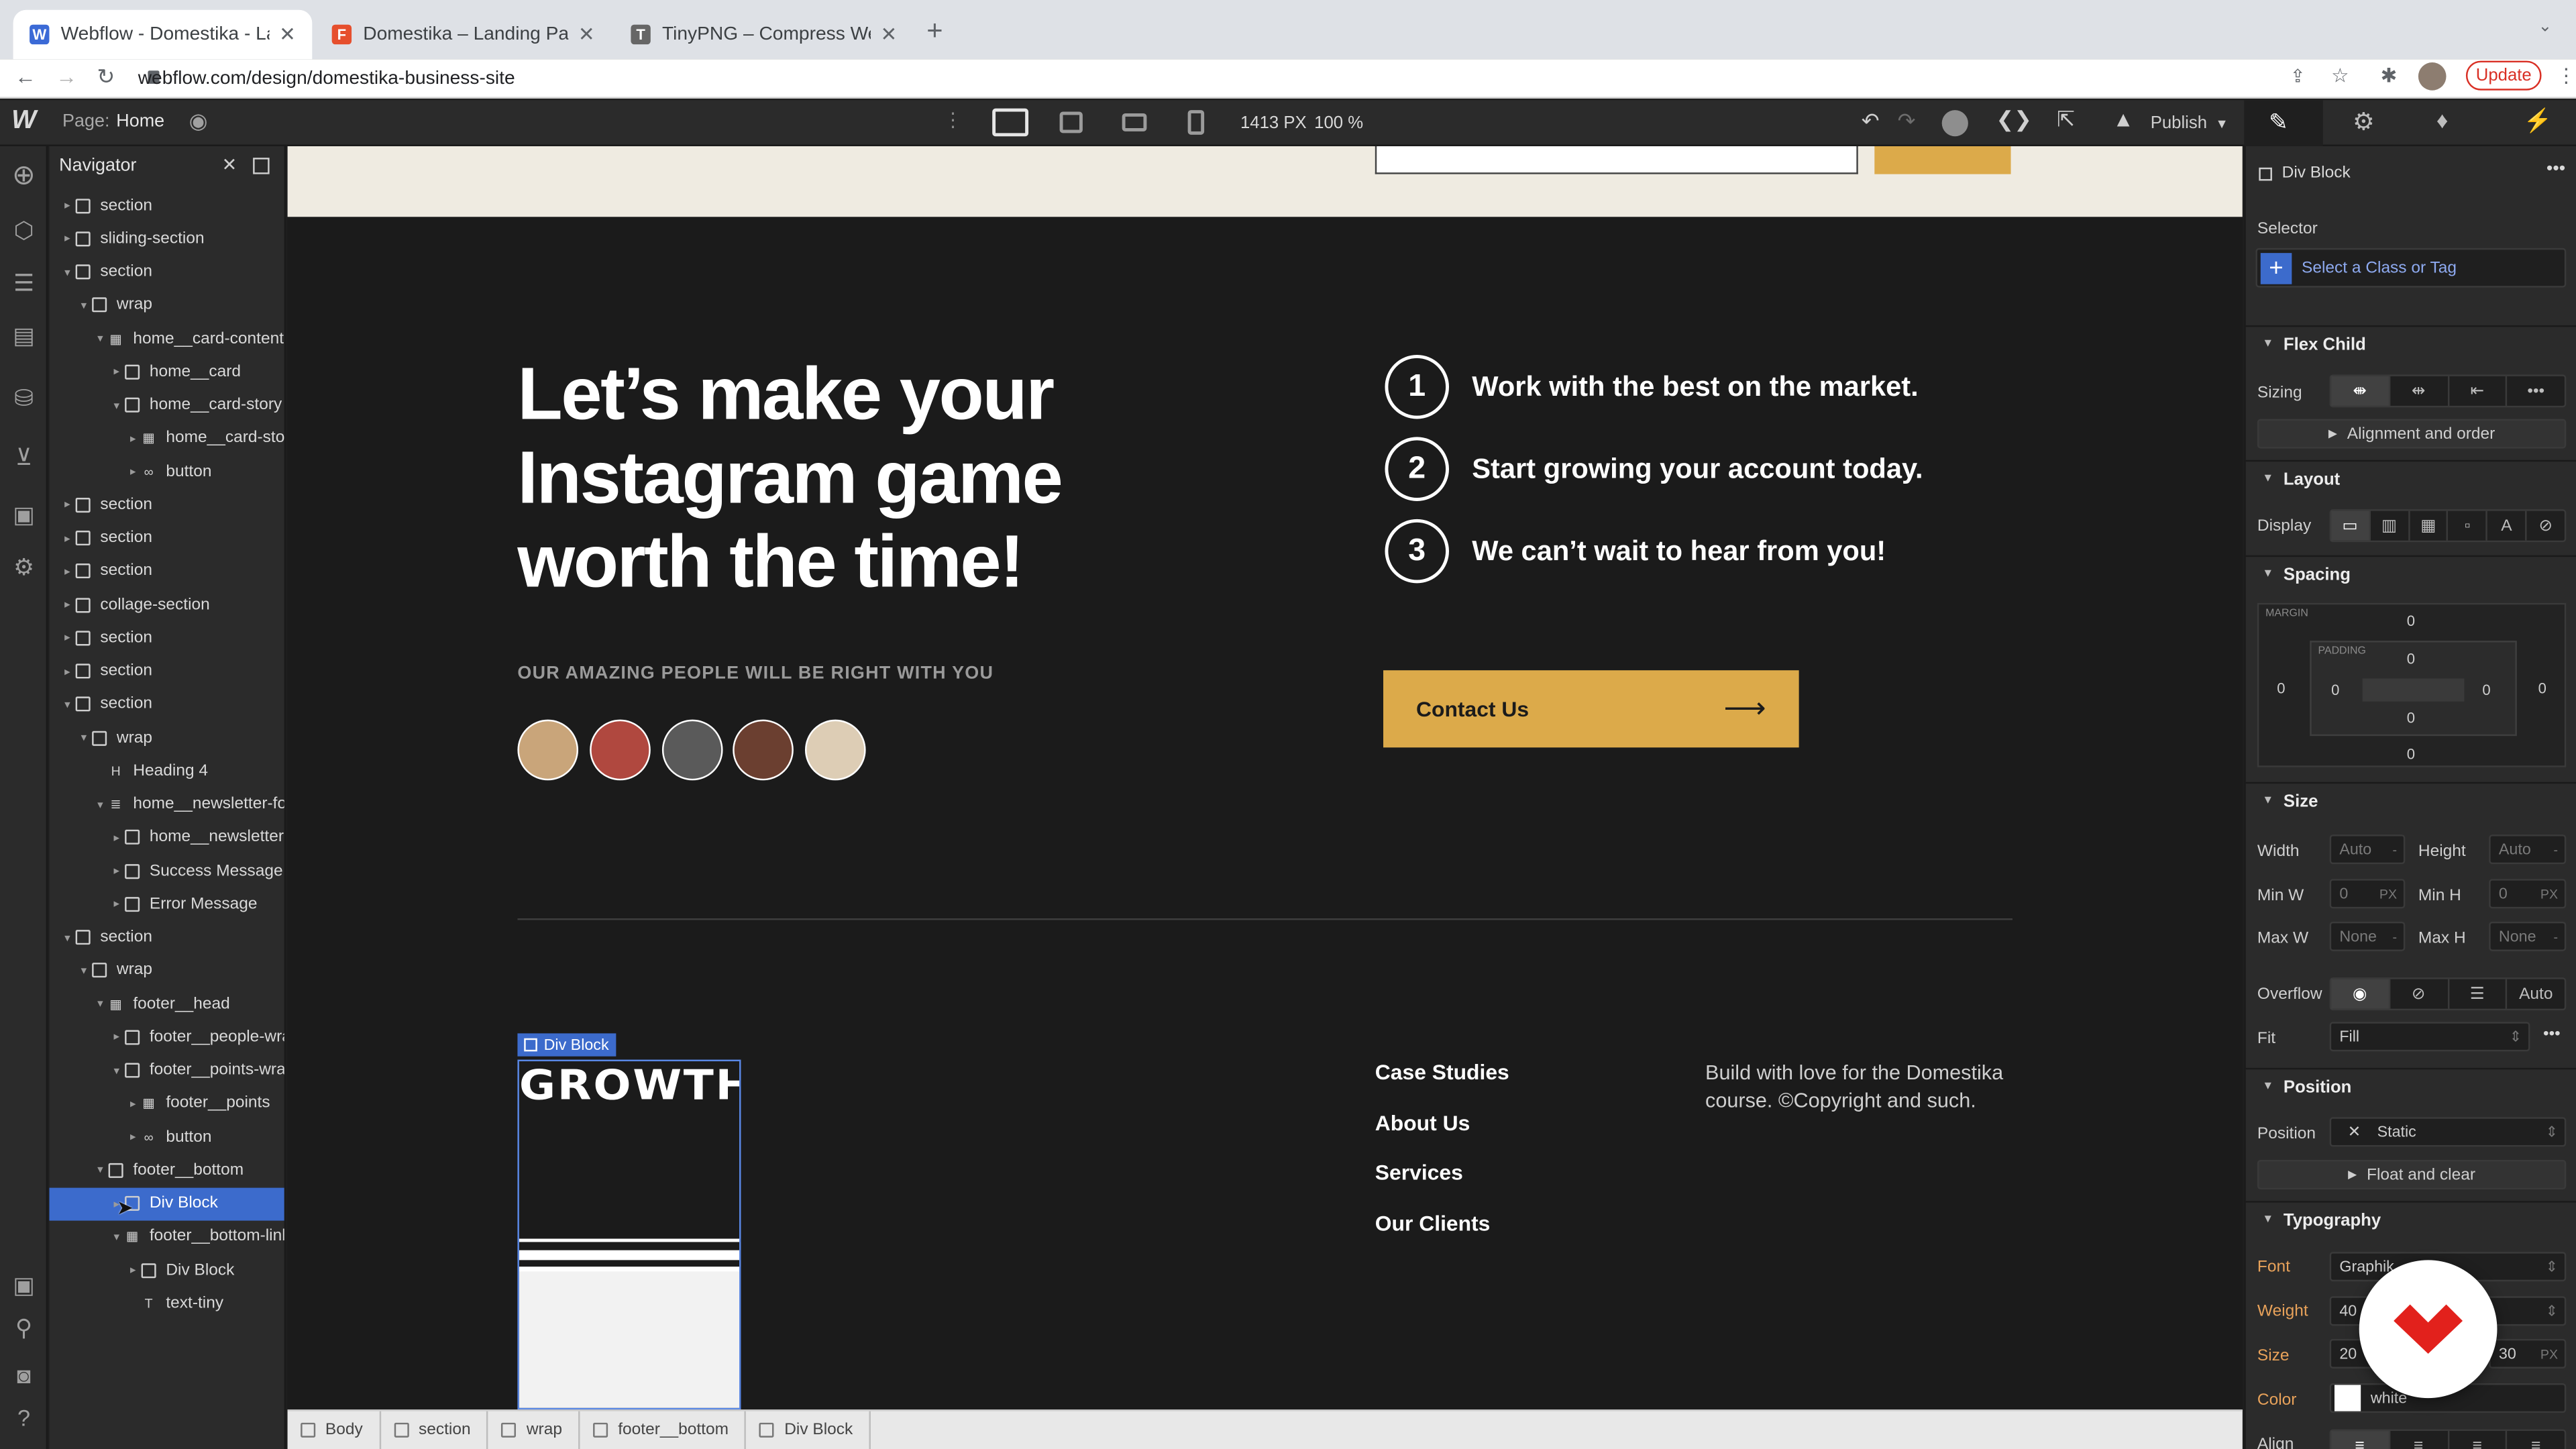 This screenshot has width=2576, height=1449. Describe the element at coordinates (1942, 160) in the screenshot. I see `newsletter-submit-button` at that location.